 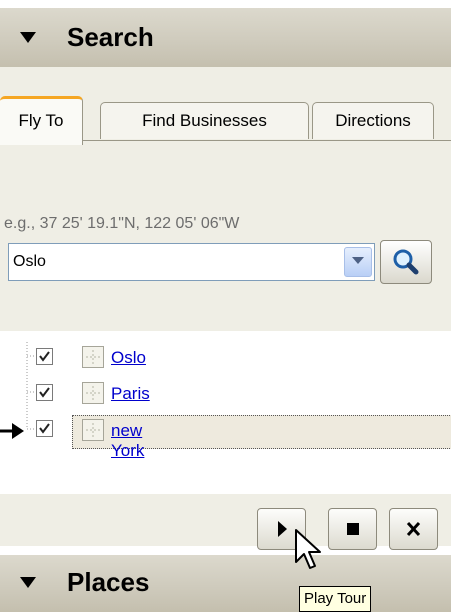 What do you see at coordinates (127, 441) in the screenshot?
I see `result-link: new York` at bounding box center [127, 441].